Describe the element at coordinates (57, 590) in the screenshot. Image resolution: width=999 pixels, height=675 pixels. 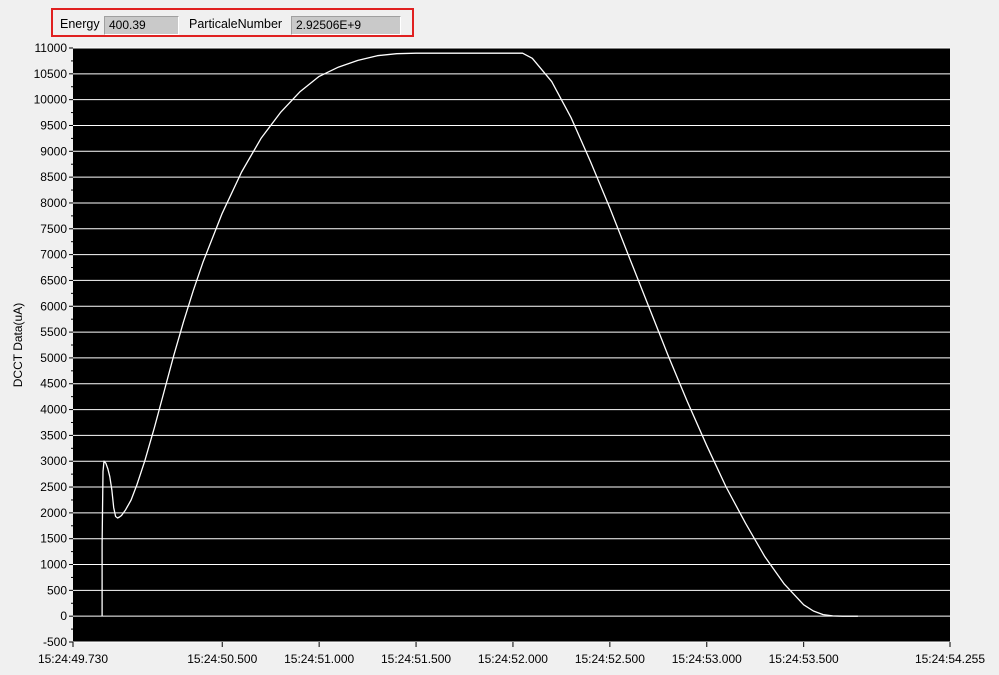
I see `y-tick-label: 500` at that location.